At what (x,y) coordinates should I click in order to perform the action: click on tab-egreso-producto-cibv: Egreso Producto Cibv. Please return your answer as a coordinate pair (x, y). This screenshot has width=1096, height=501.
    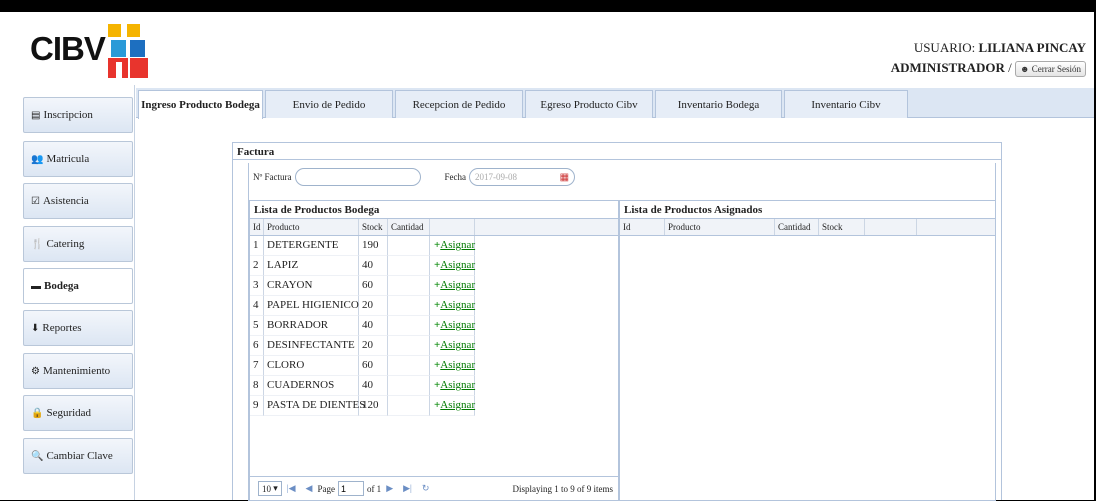
    Looking at the image, I should click on (589, 104).